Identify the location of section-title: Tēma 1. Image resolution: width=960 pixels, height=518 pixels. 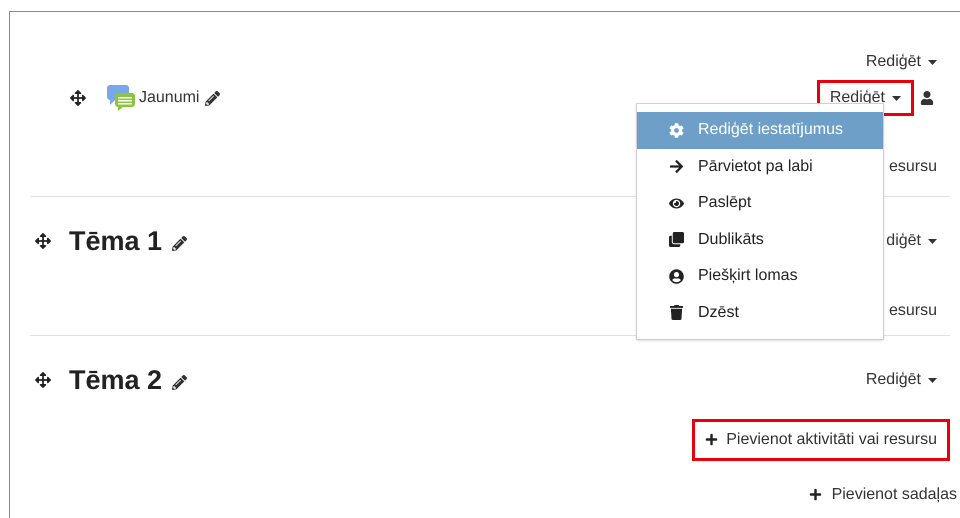
(115, 241).